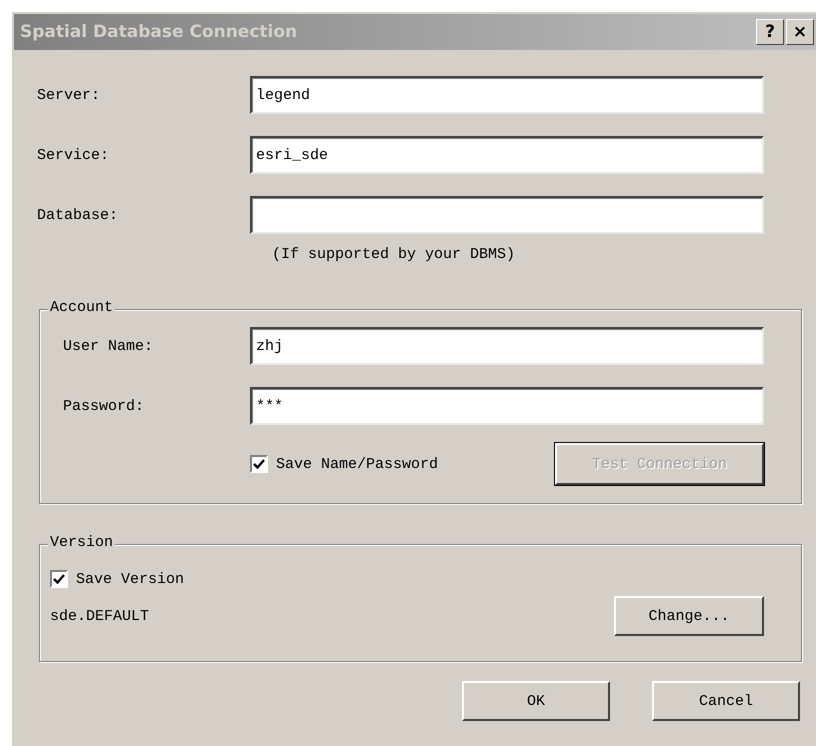 The width and height of the screenshot is (816, 746). I want to click on input-field: ***, so click(507, 406).